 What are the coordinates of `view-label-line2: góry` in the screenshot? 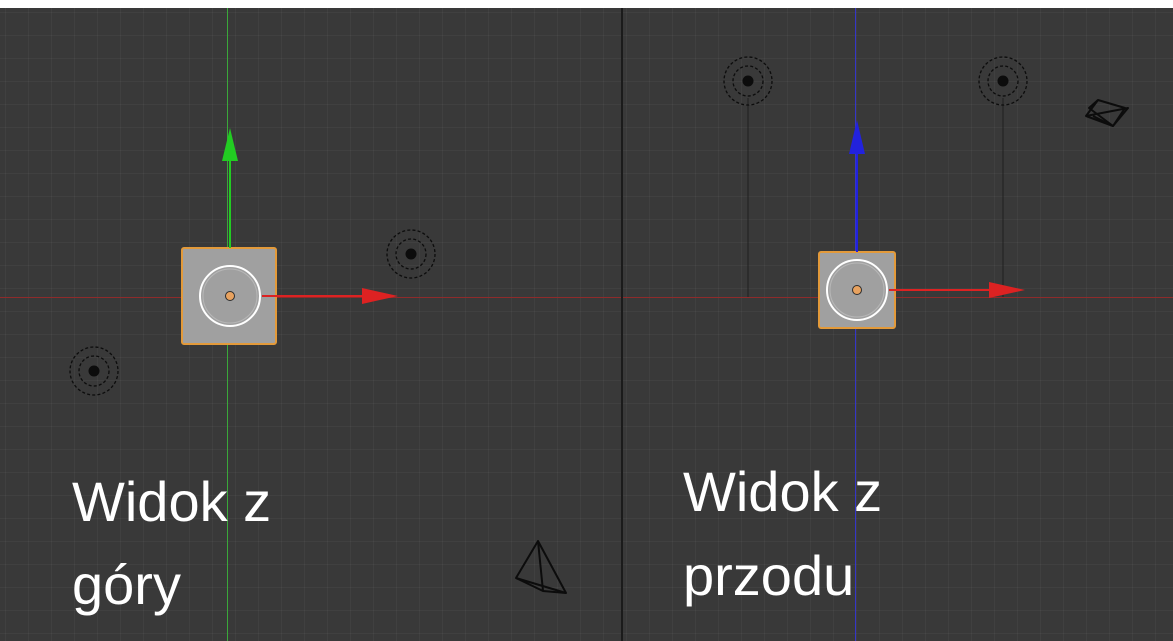 It's located at (126, 584).